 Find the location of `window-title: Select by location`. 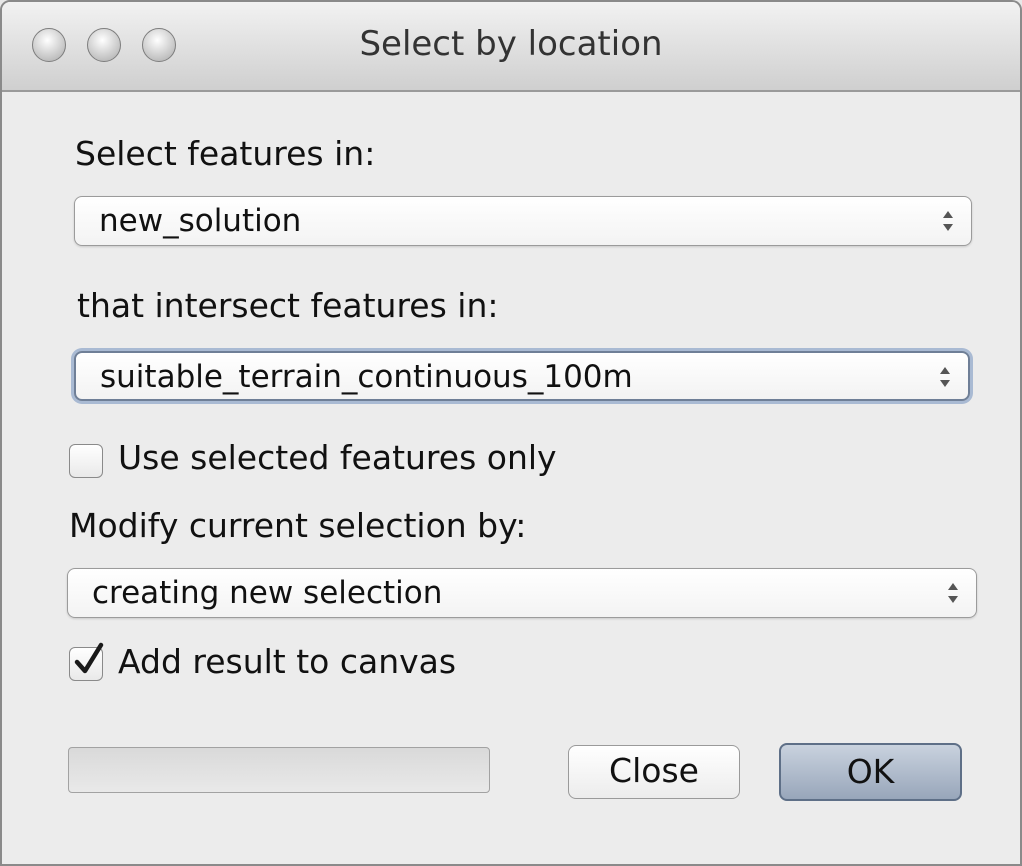

window-title: Select by location is located at coordinates (511, 44).